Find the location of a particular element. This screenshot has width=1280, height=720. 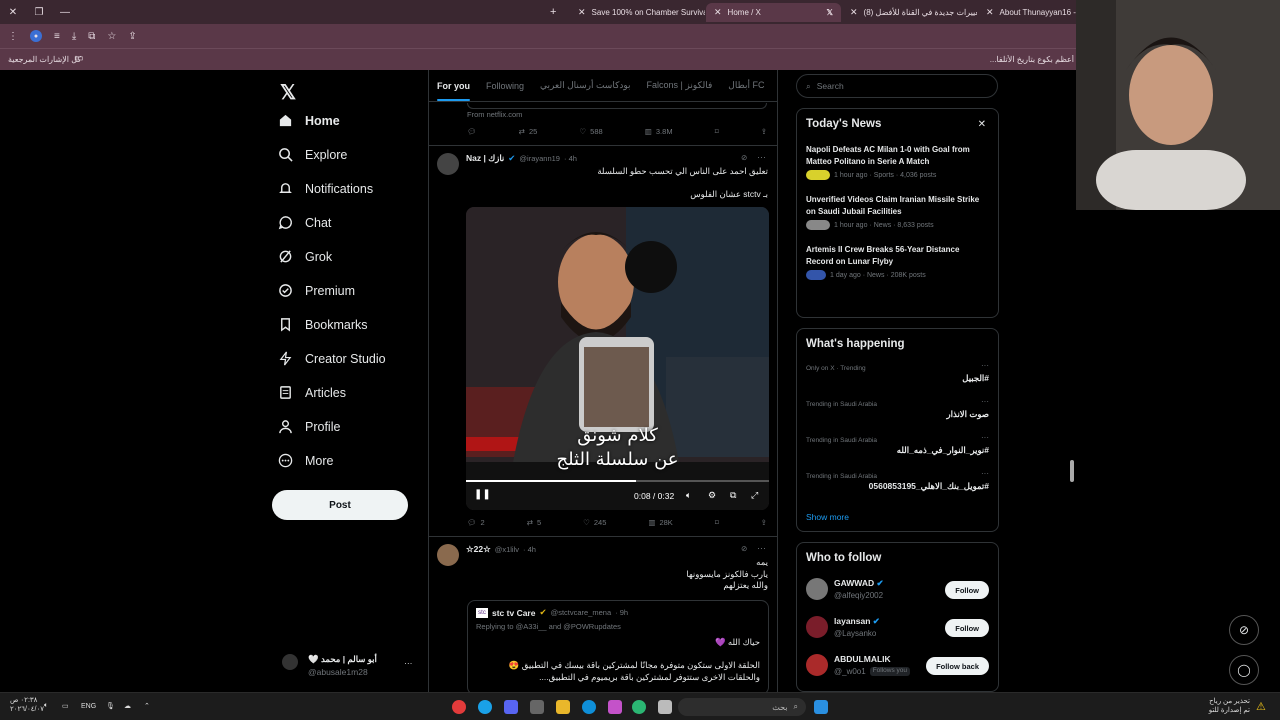

trend-item: Only on X · Trending ··· #الجبيل is located at coordinates (897, 372).